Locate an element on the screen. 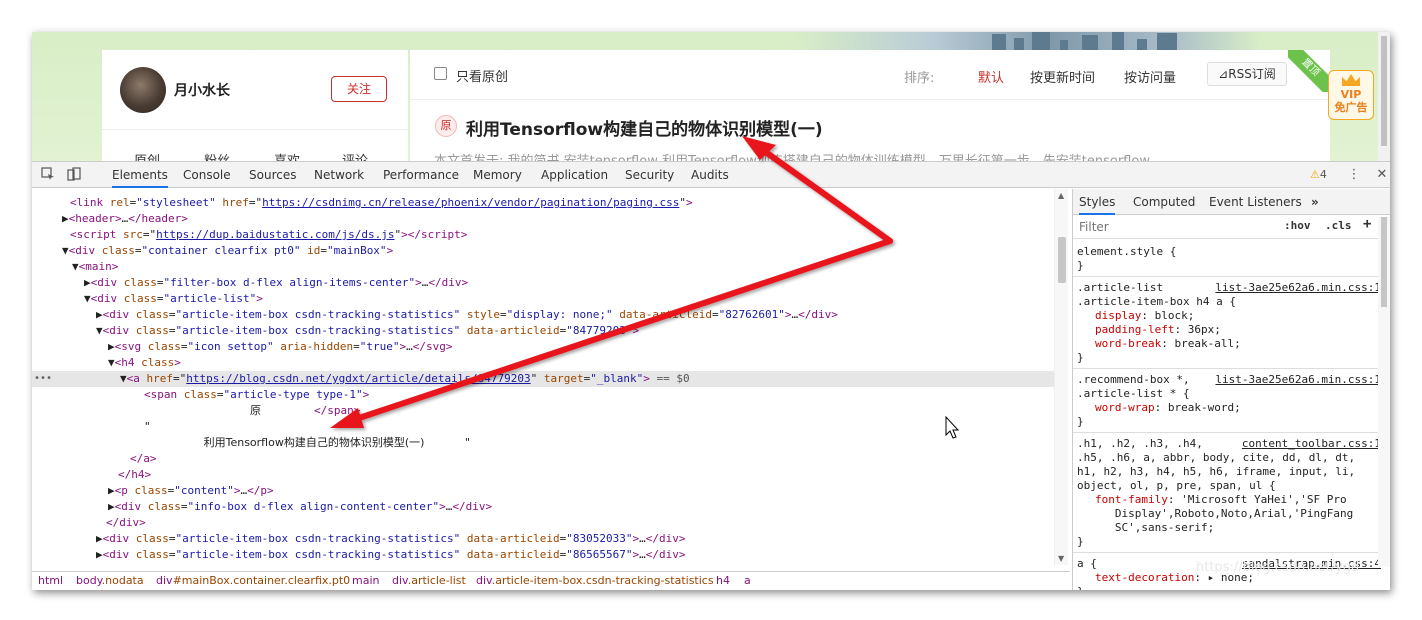 This screenshot has width=1422, height=620. style-property: display: block; is located at coordinates (1144, 316).